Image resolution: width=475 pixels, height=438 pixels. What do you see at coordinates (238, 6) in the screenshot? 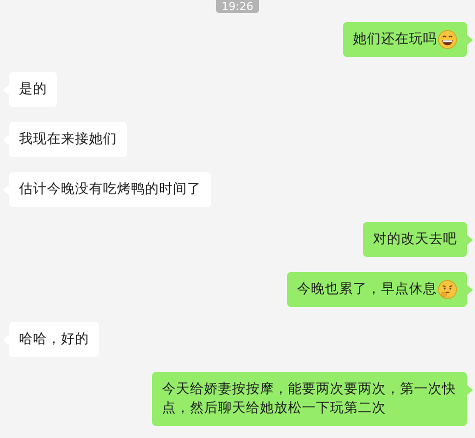
I see `timestamp: 19:26` at bounding box center [238, 6].